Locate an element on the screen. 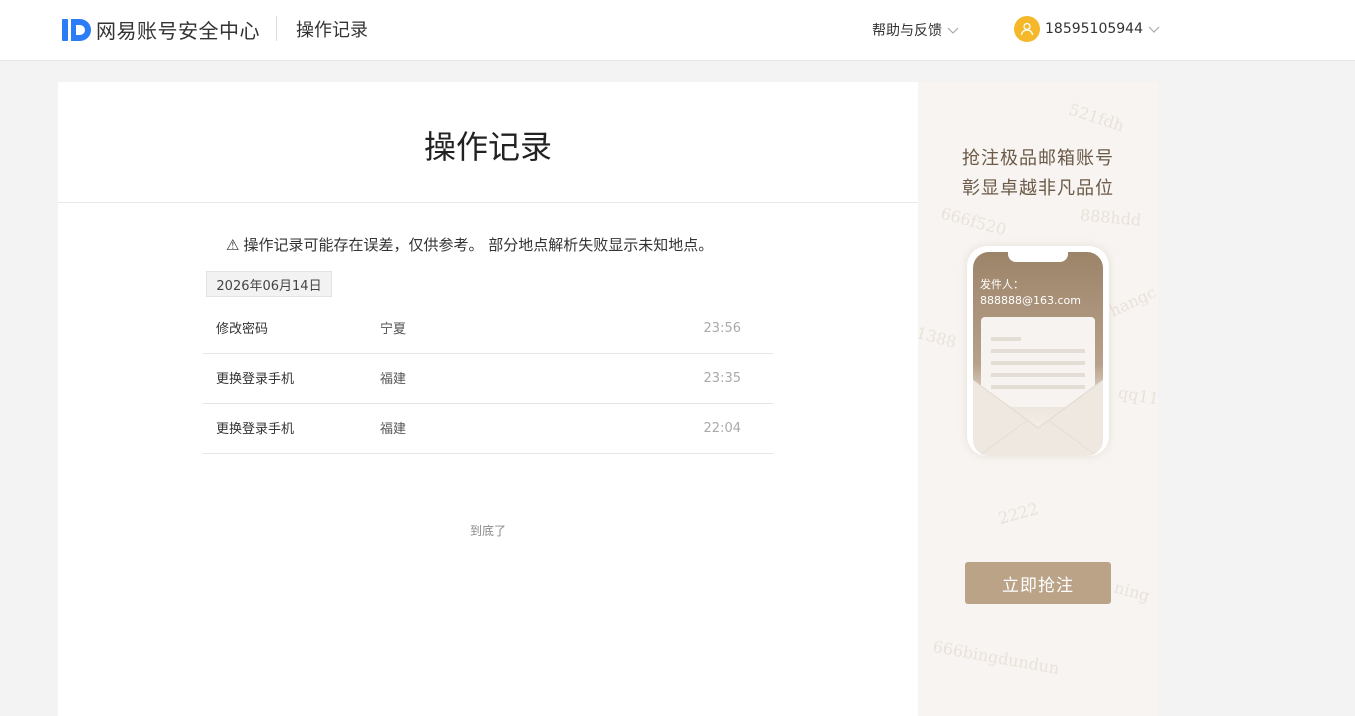  ad-watermark-text: qq1111 is located at coordinates (1137, 397).